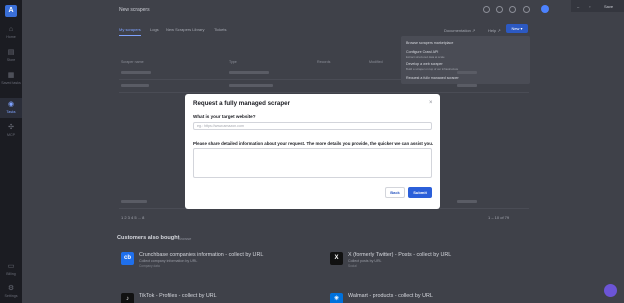 This screenshot has height=303, width=624. What do you see at coordinates (494, 30) in the screenshot?
I see `help-link: Help ↗` at bounding box center [494, 30].